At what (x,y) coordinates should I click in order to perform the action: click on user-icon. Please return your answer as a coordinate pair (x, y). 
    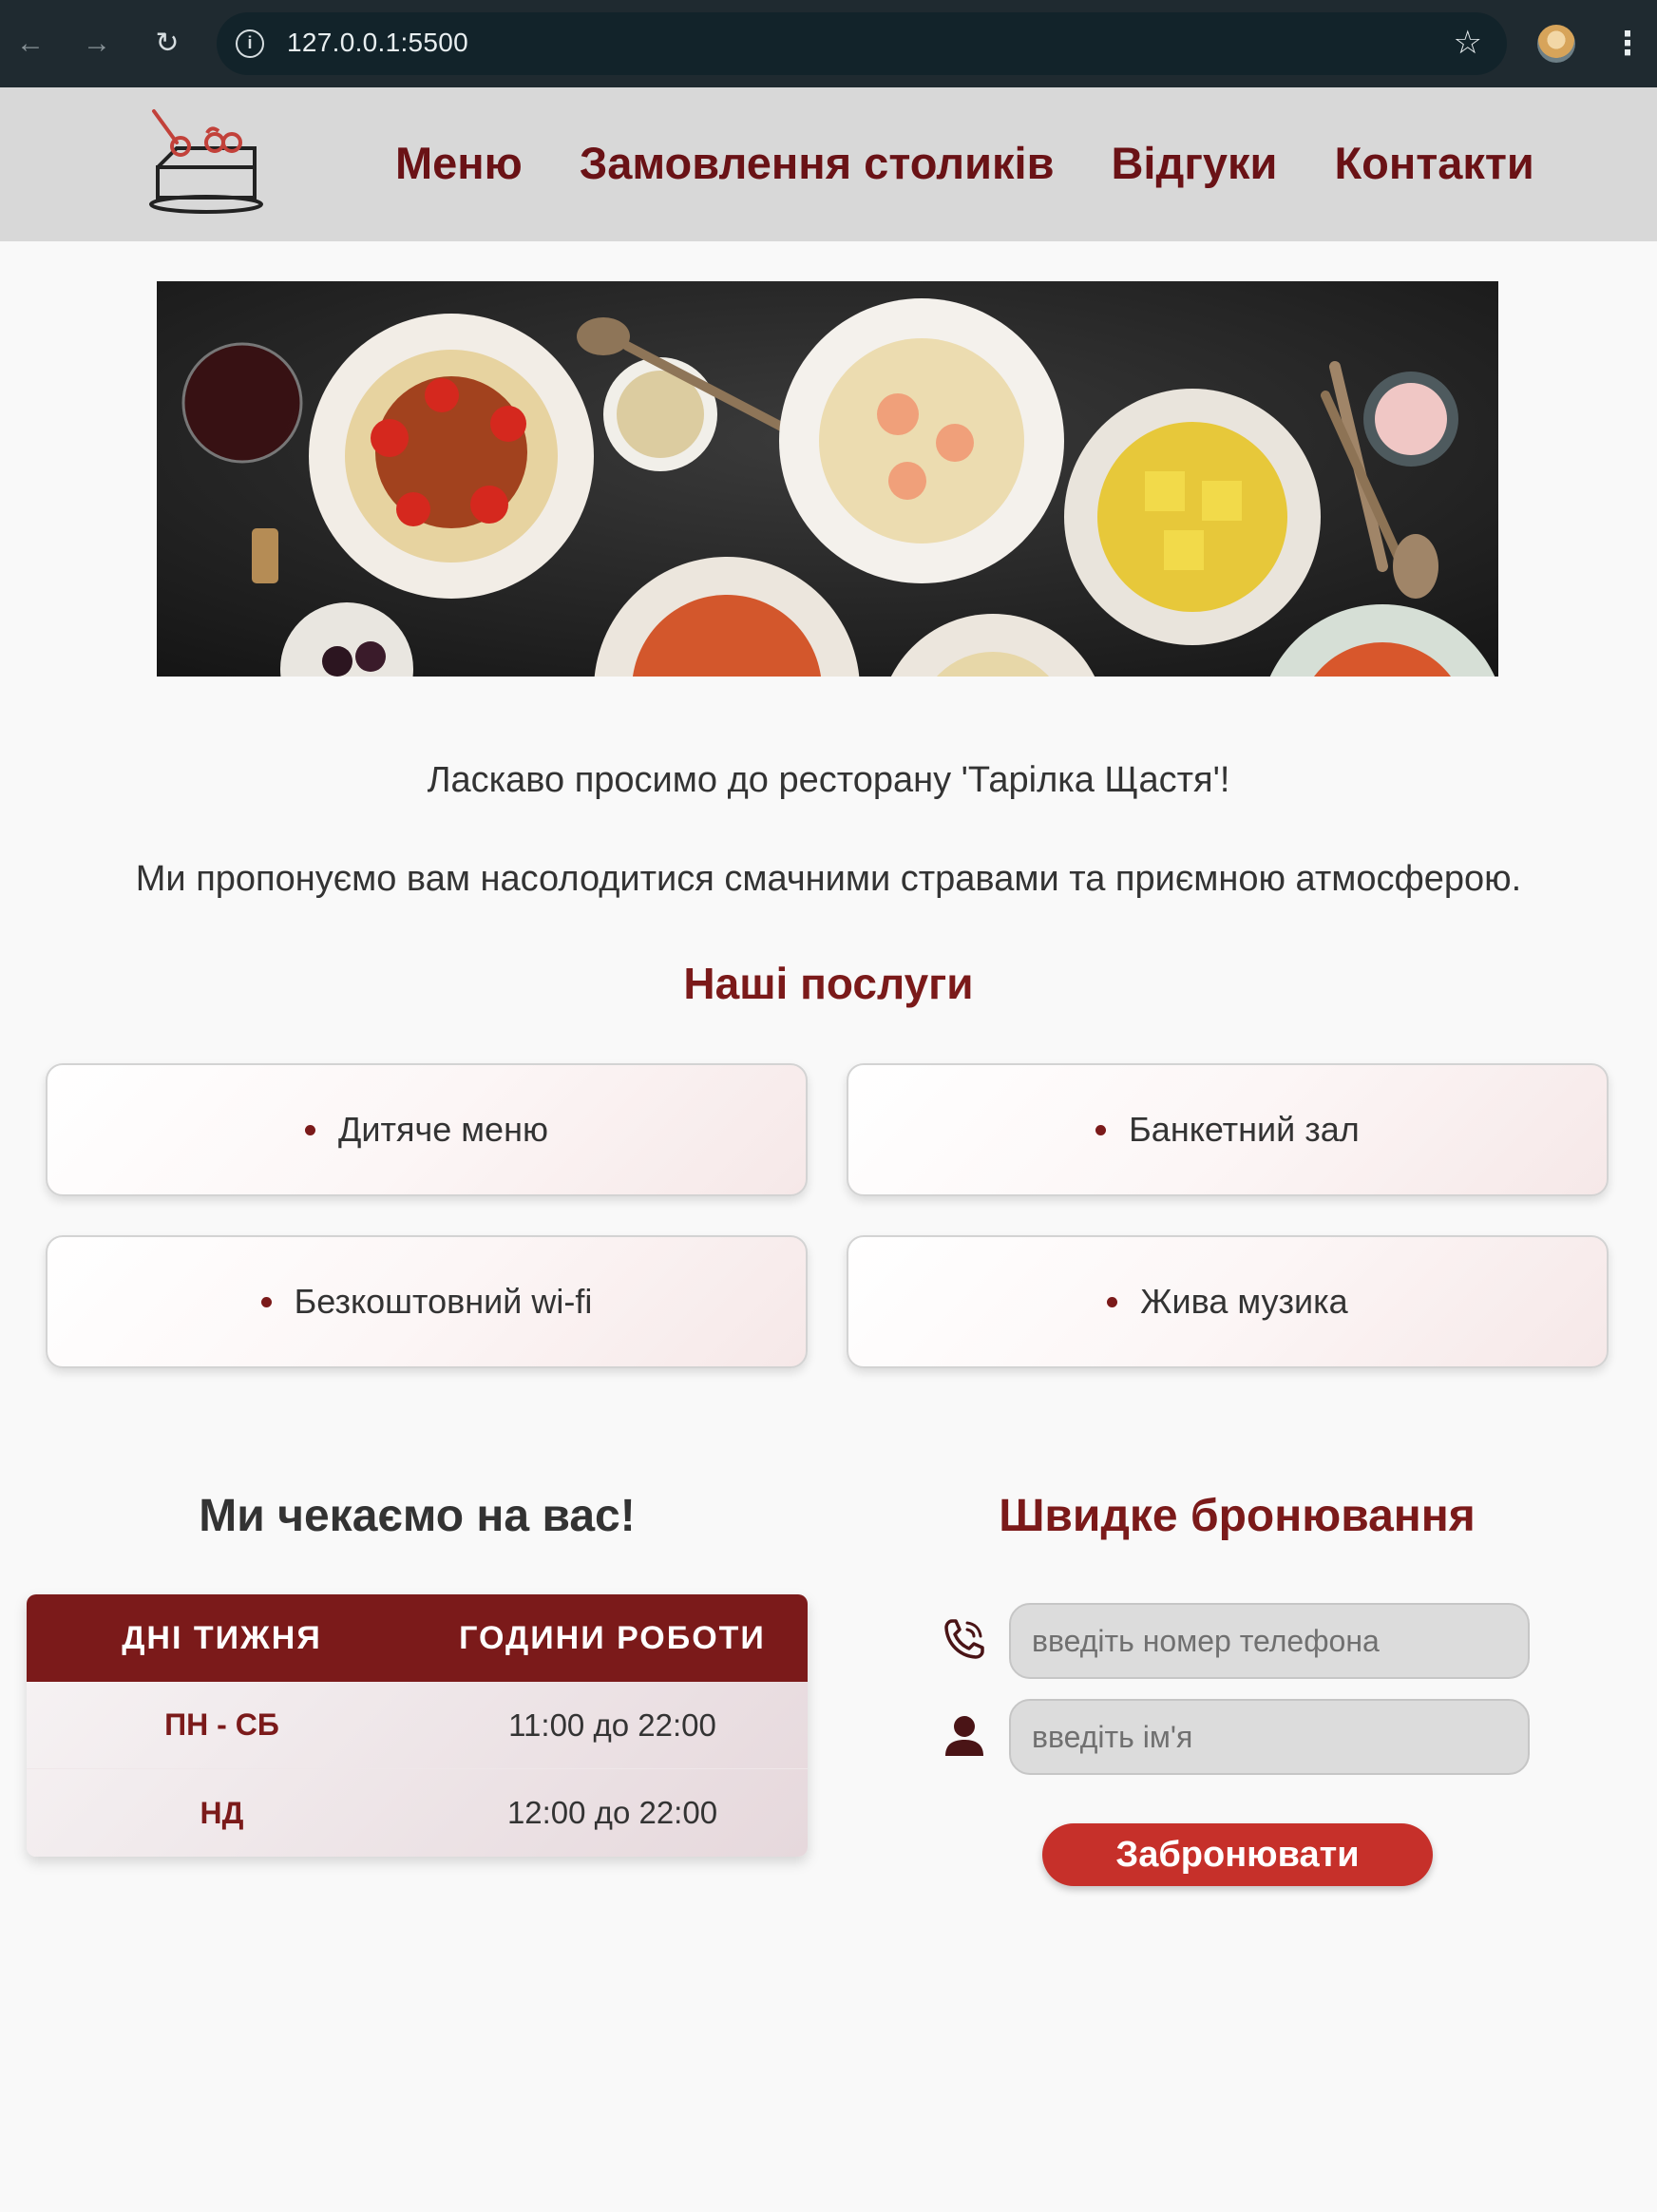
    Looking at the image, I should click on (964, 1736).